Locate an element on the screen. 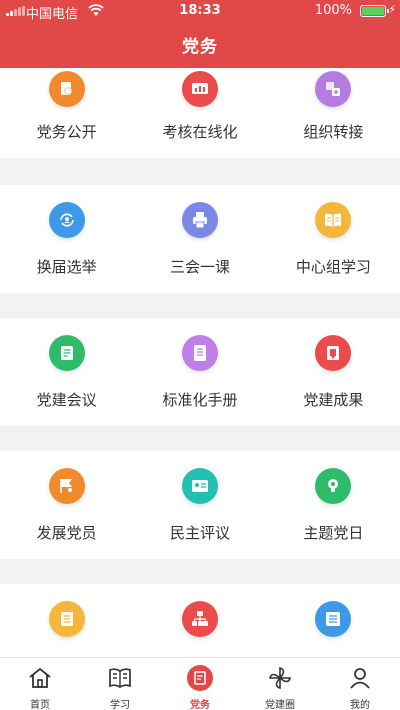 The height and width of the screenshot is (710, 400). party-affairs-icon is located at coordinates (200, 678).